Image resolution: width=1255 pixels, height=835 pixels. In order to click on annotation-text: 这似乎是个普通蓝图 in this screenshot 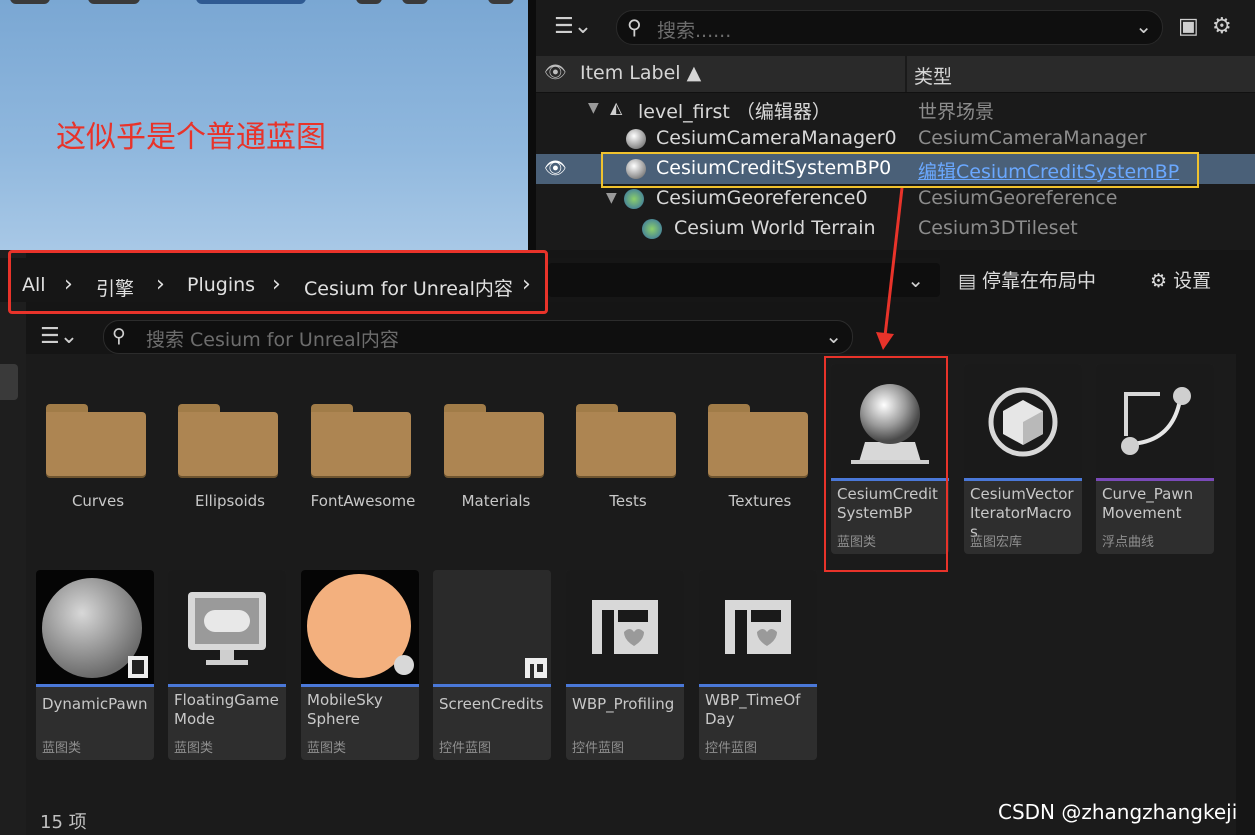, I will do `click(191, 137)`.